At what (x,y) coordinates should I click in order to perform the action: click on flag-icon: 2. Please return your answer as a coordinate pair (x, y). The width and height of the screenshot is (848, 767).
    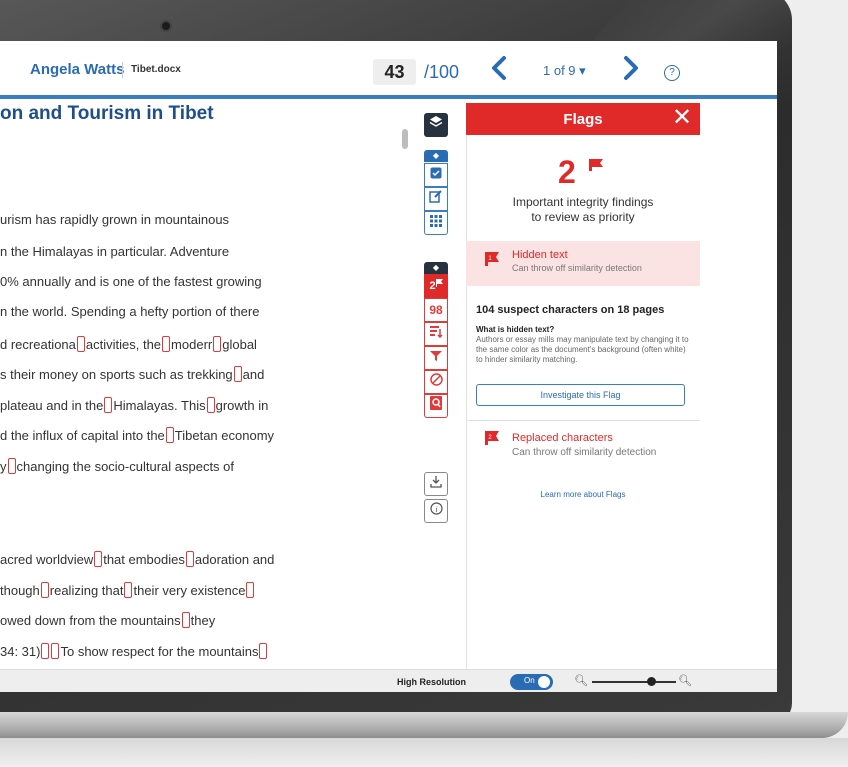
    Looking at the image, I should click on (492, 438).